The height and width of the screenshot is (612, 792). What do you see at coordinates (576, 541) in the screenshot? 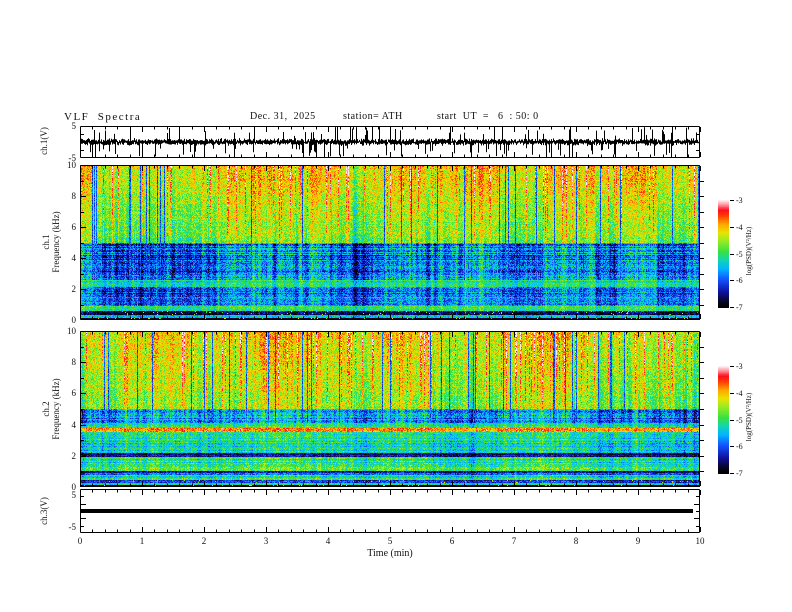
I see `time-xtick: 8` at bounding box center [576, 541].